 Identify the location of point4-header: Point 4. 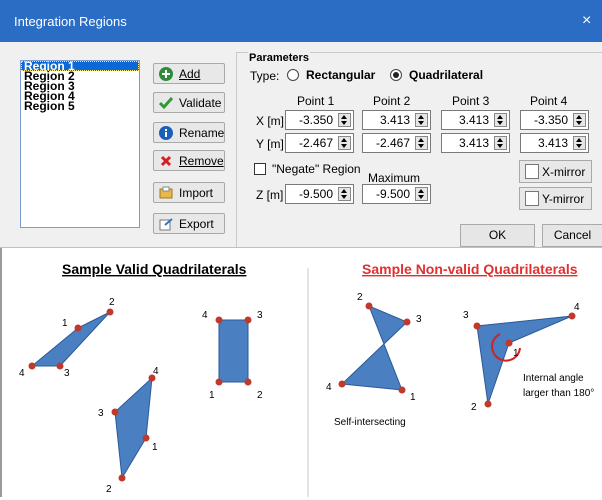
(549, 101).